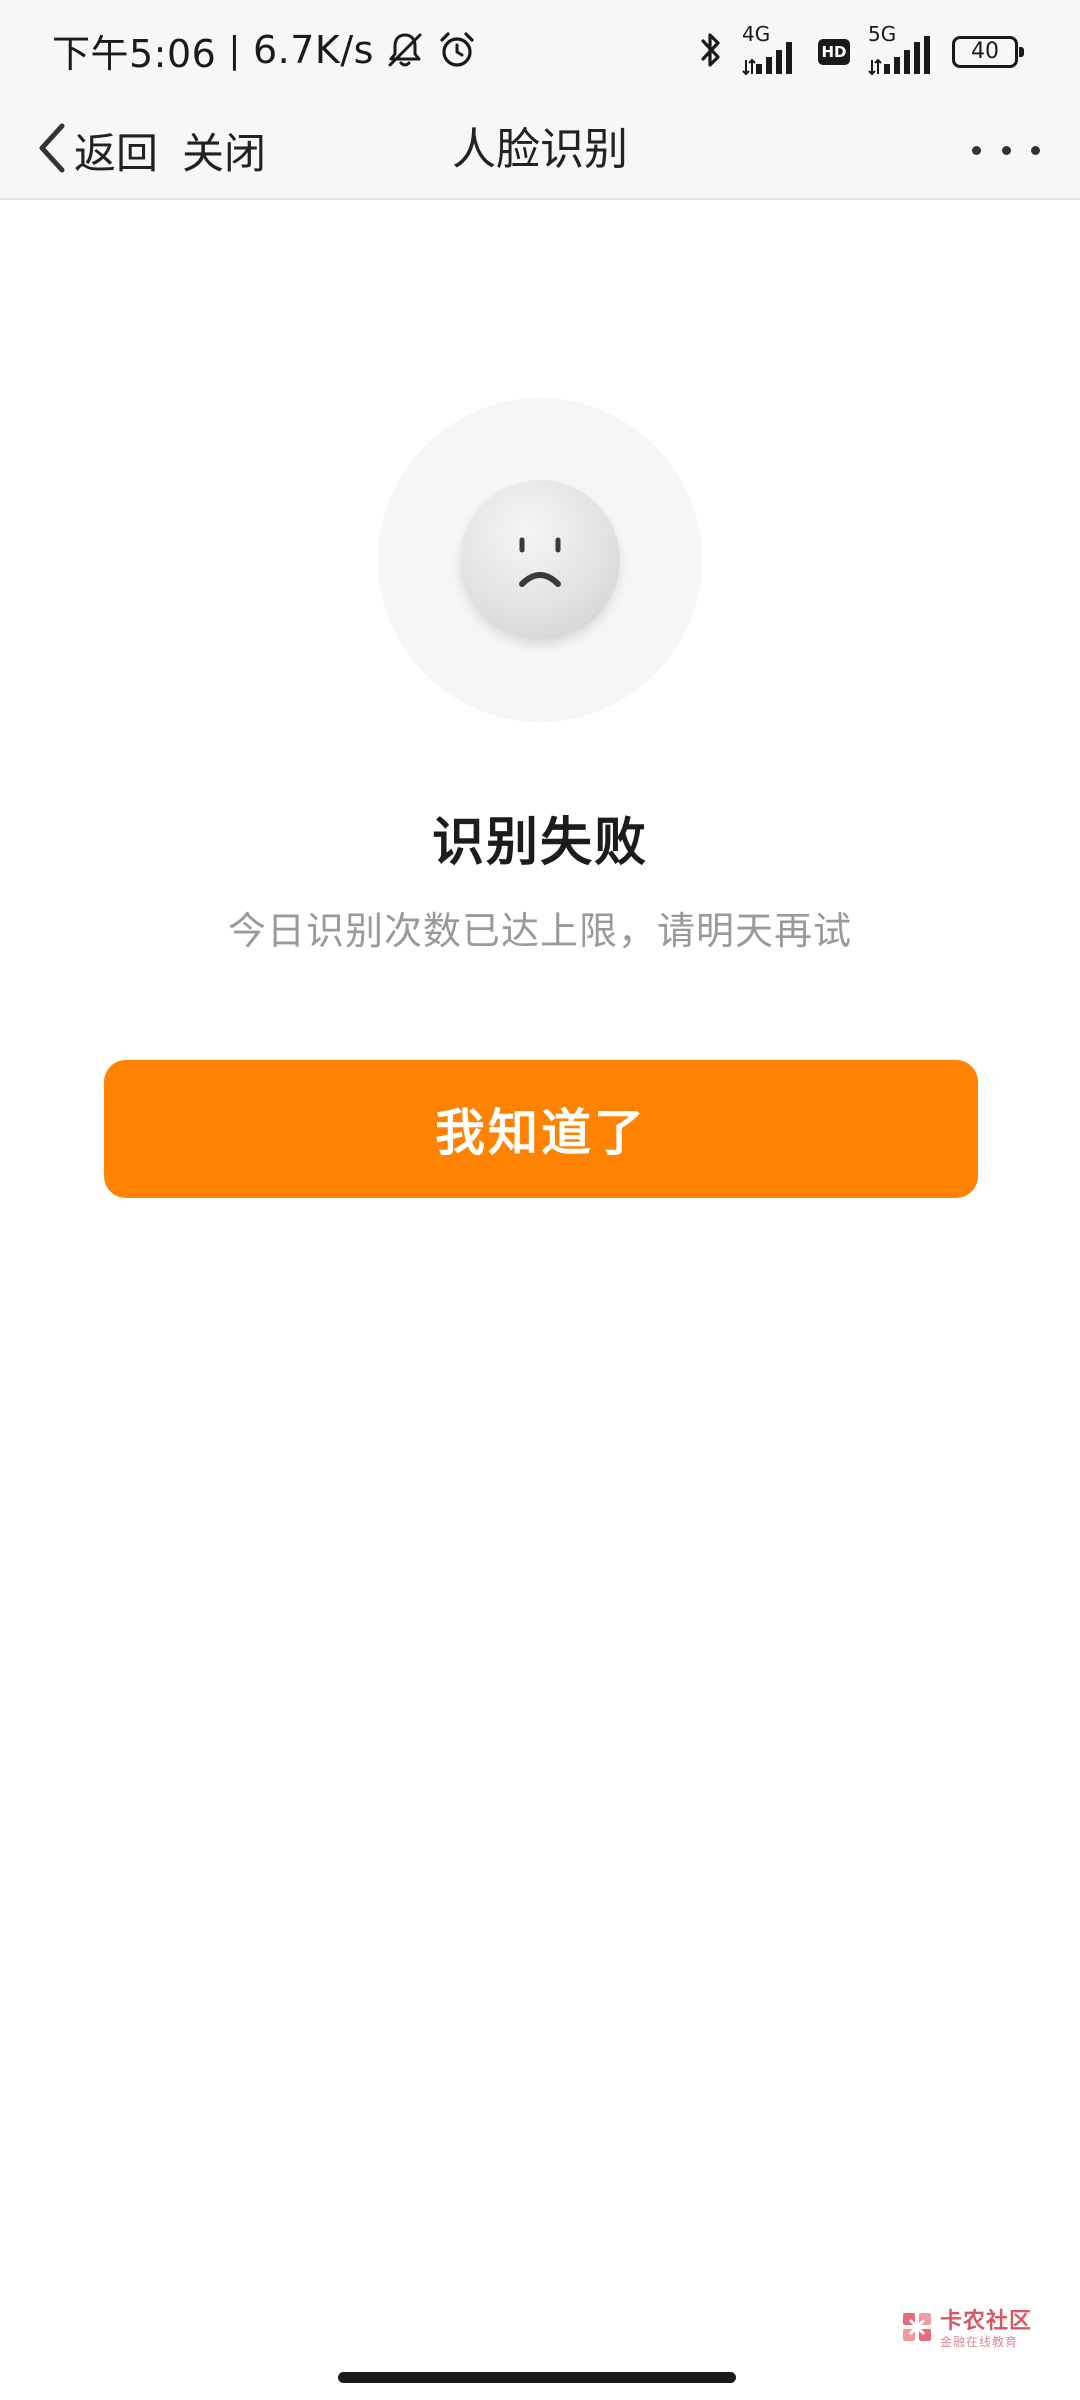 Image resolution: width=1080 pixels, height=2400 pixels. I want to click on status-time: 下午5:06, so click(134, 53).